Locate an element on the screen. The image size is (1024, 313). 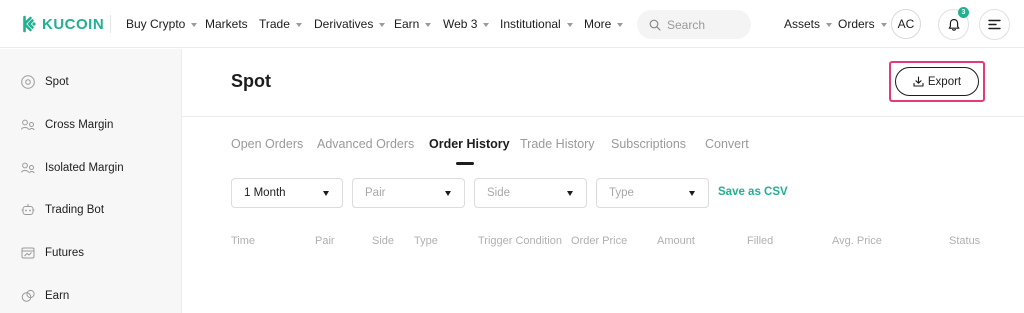
nav-derivatives-label: Derivatives is located at coordinates (344, 24).